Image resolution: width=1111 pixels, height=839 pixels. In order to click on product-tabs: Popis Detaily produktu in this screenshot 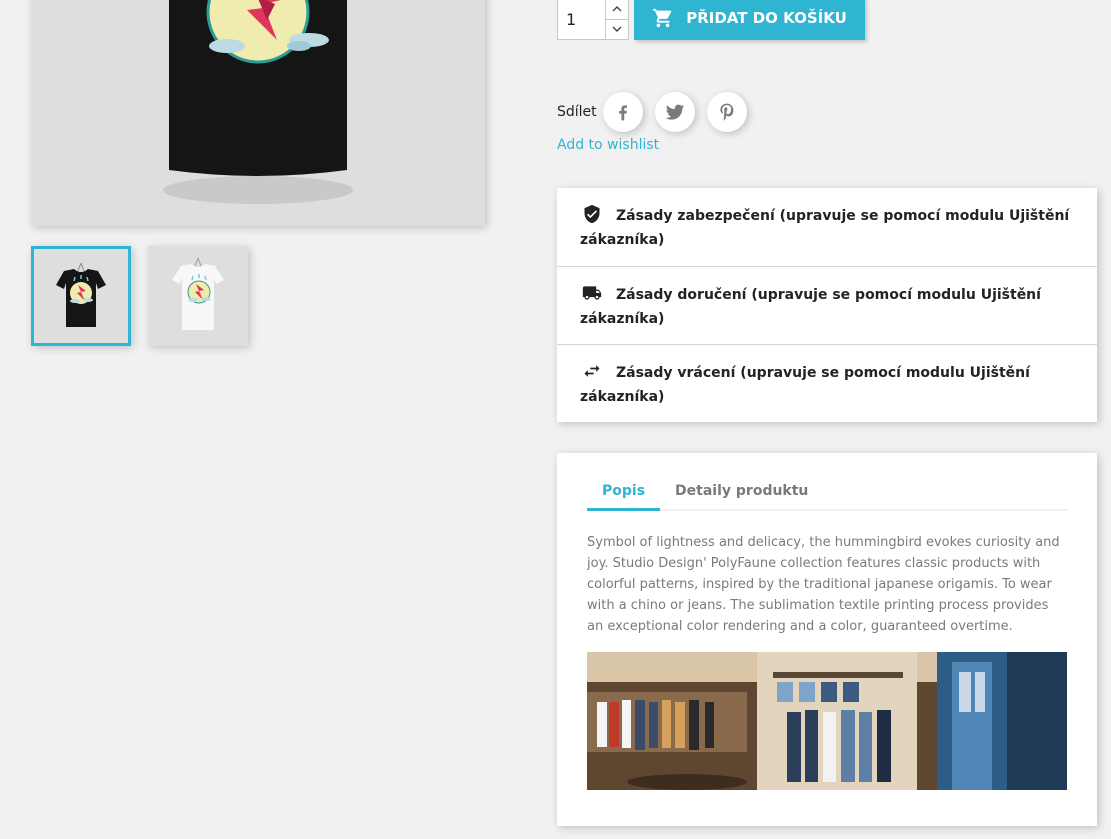, I will do `click(827, 493)`.